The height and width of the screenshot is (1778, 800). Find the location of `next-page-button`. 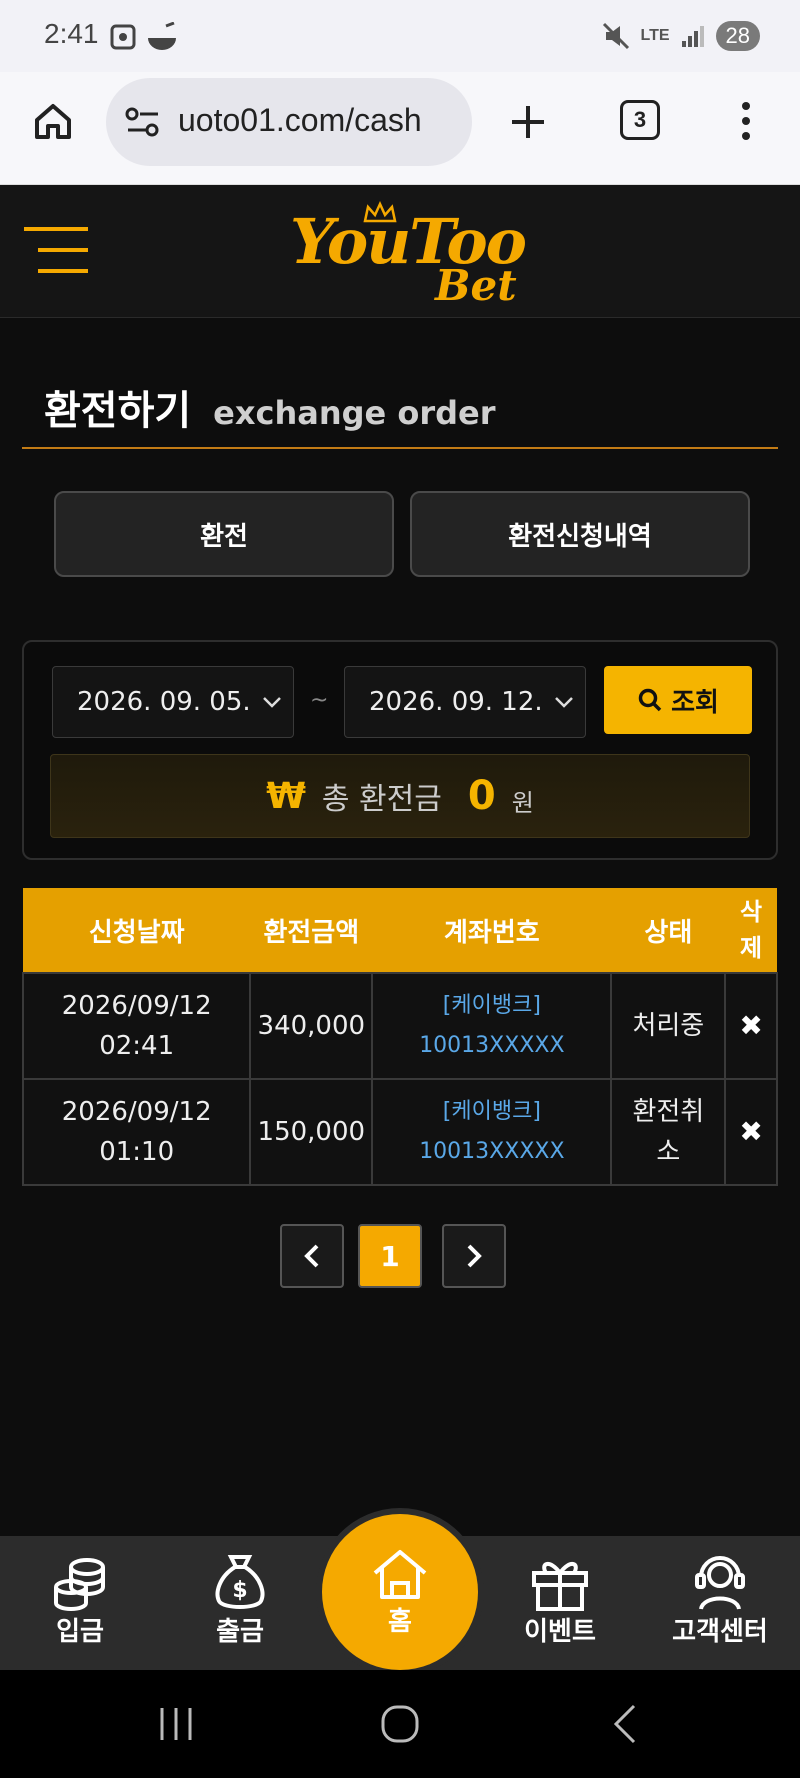

next-page-button is located at coordinates (474, 1256).